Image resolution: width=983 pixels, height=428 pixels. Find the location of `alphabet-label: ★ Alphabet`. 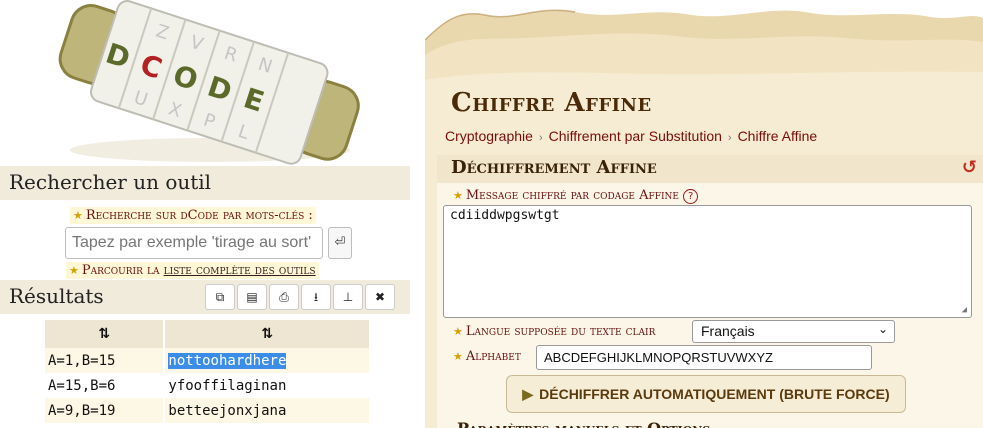

alphabet-label: ★ Alphabet is located at coordinates (487, 356).